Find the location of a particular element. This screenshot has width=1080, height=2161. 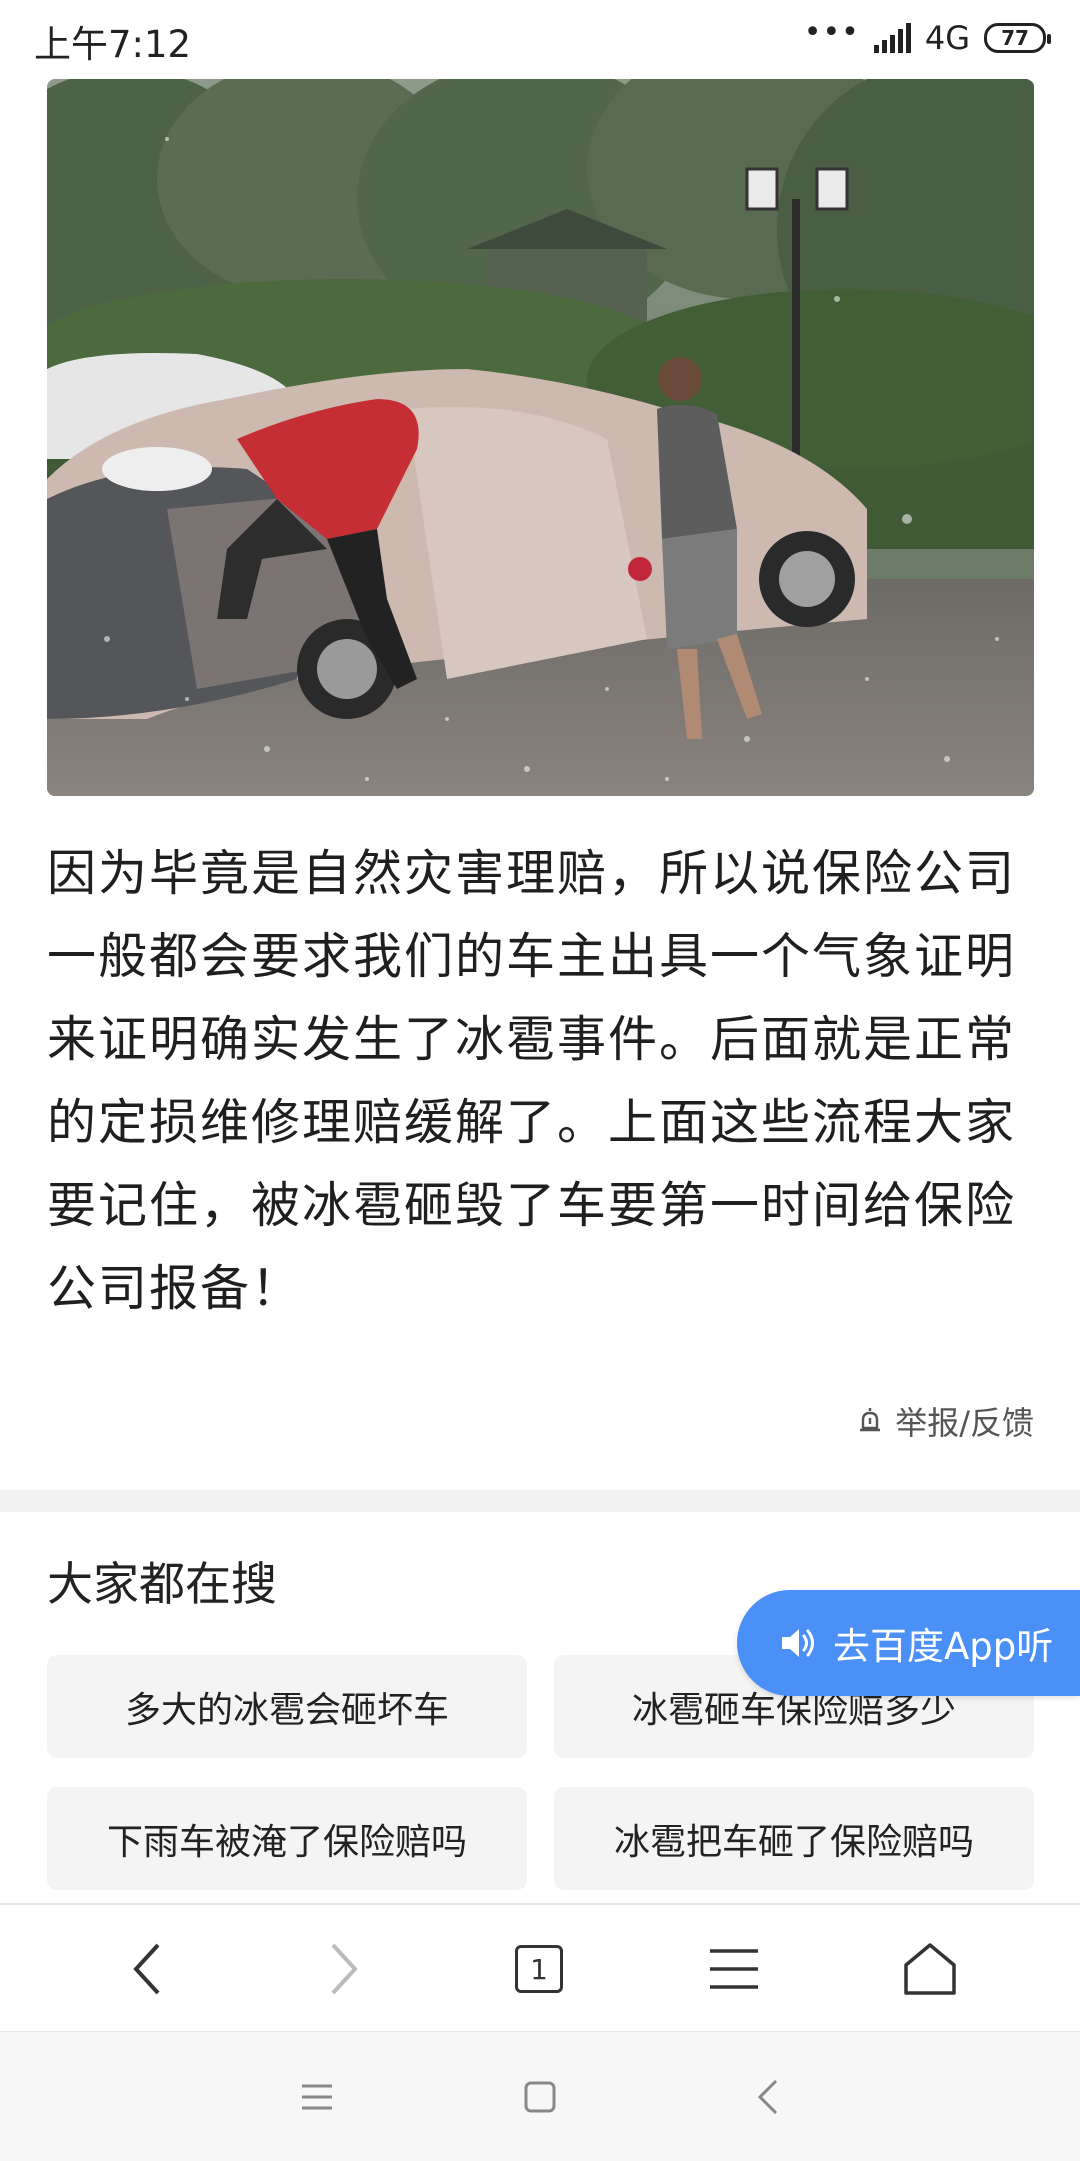

tabs-icon: 1 is located at coordinates (539, 1969).